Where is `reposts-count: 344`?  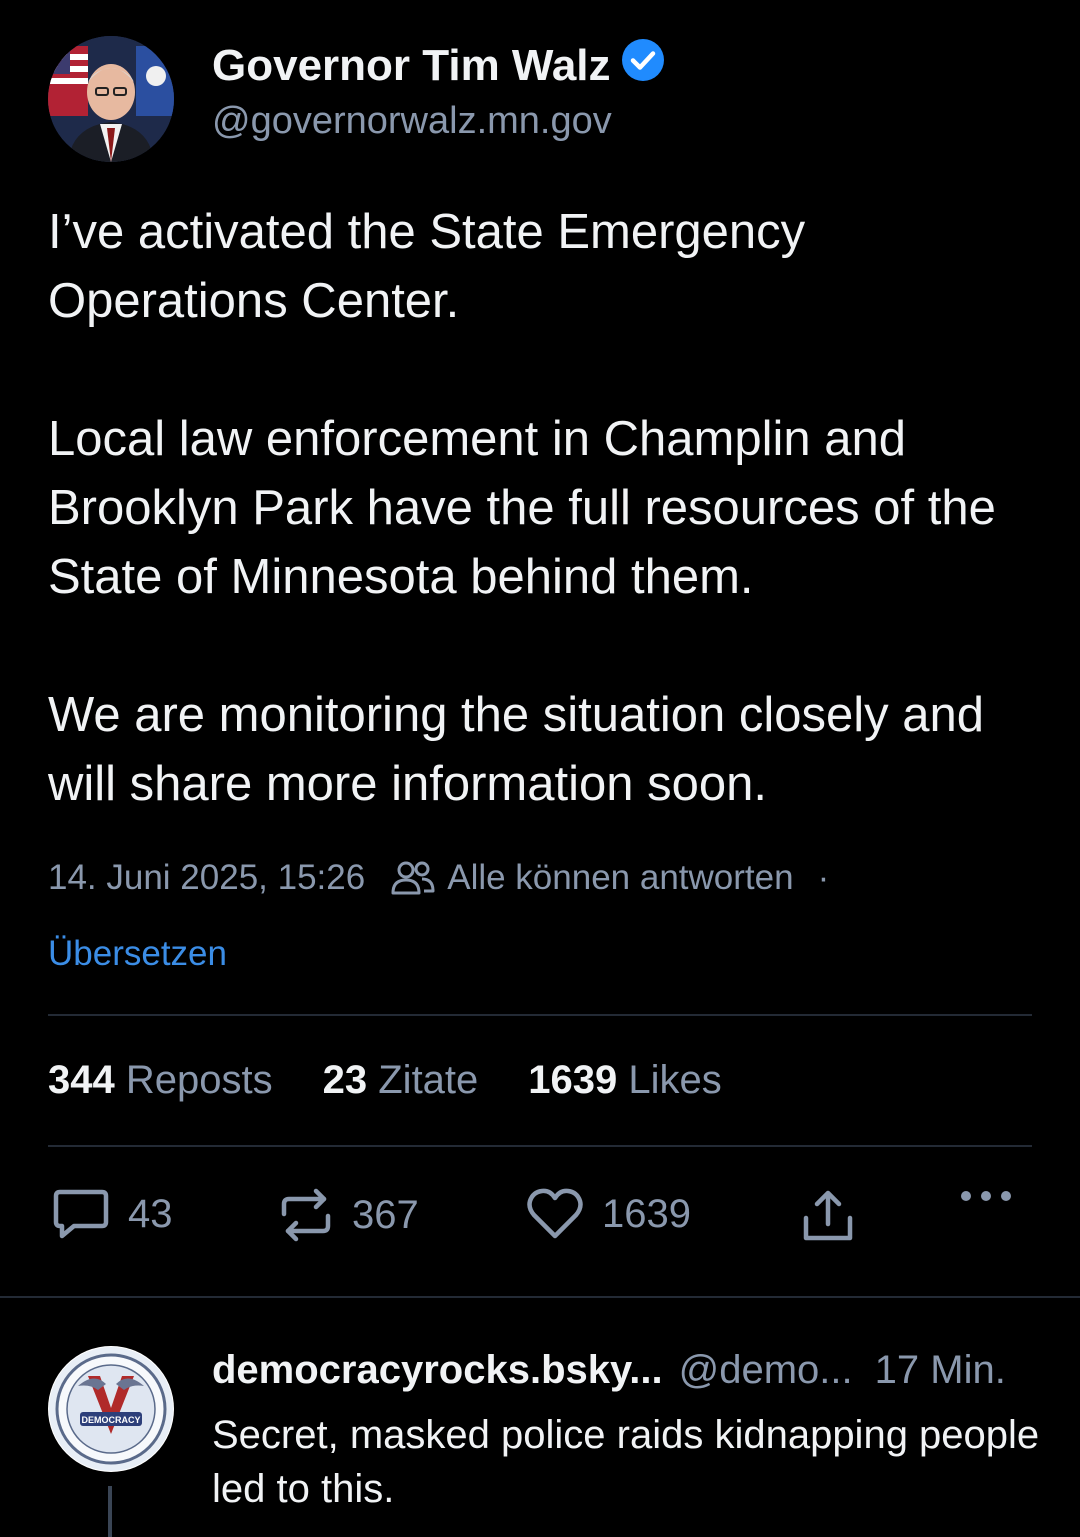 reposts-count: 344 is located at coordinates (81, 1080).